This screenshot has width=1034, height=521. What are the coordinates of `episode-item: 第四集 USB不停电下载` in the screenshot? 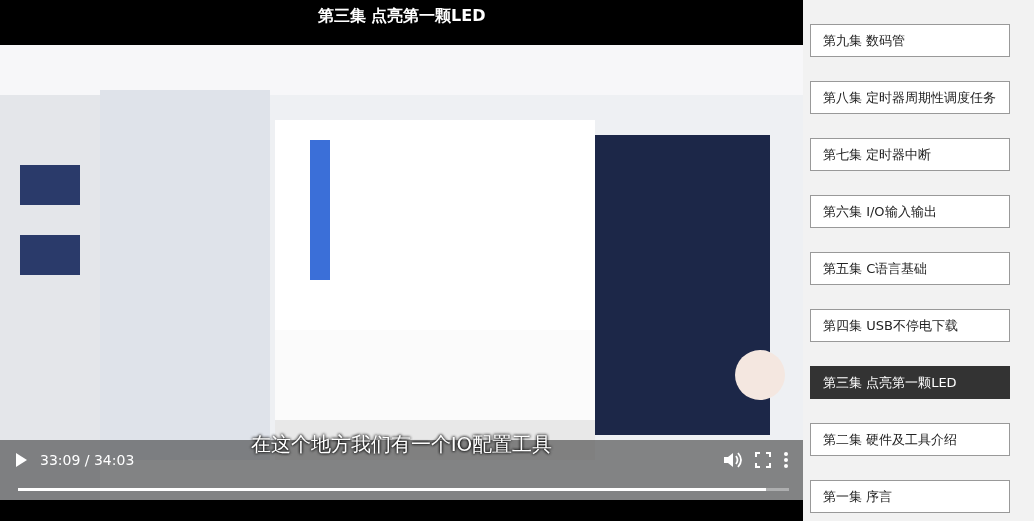 It's located at (910, 325).